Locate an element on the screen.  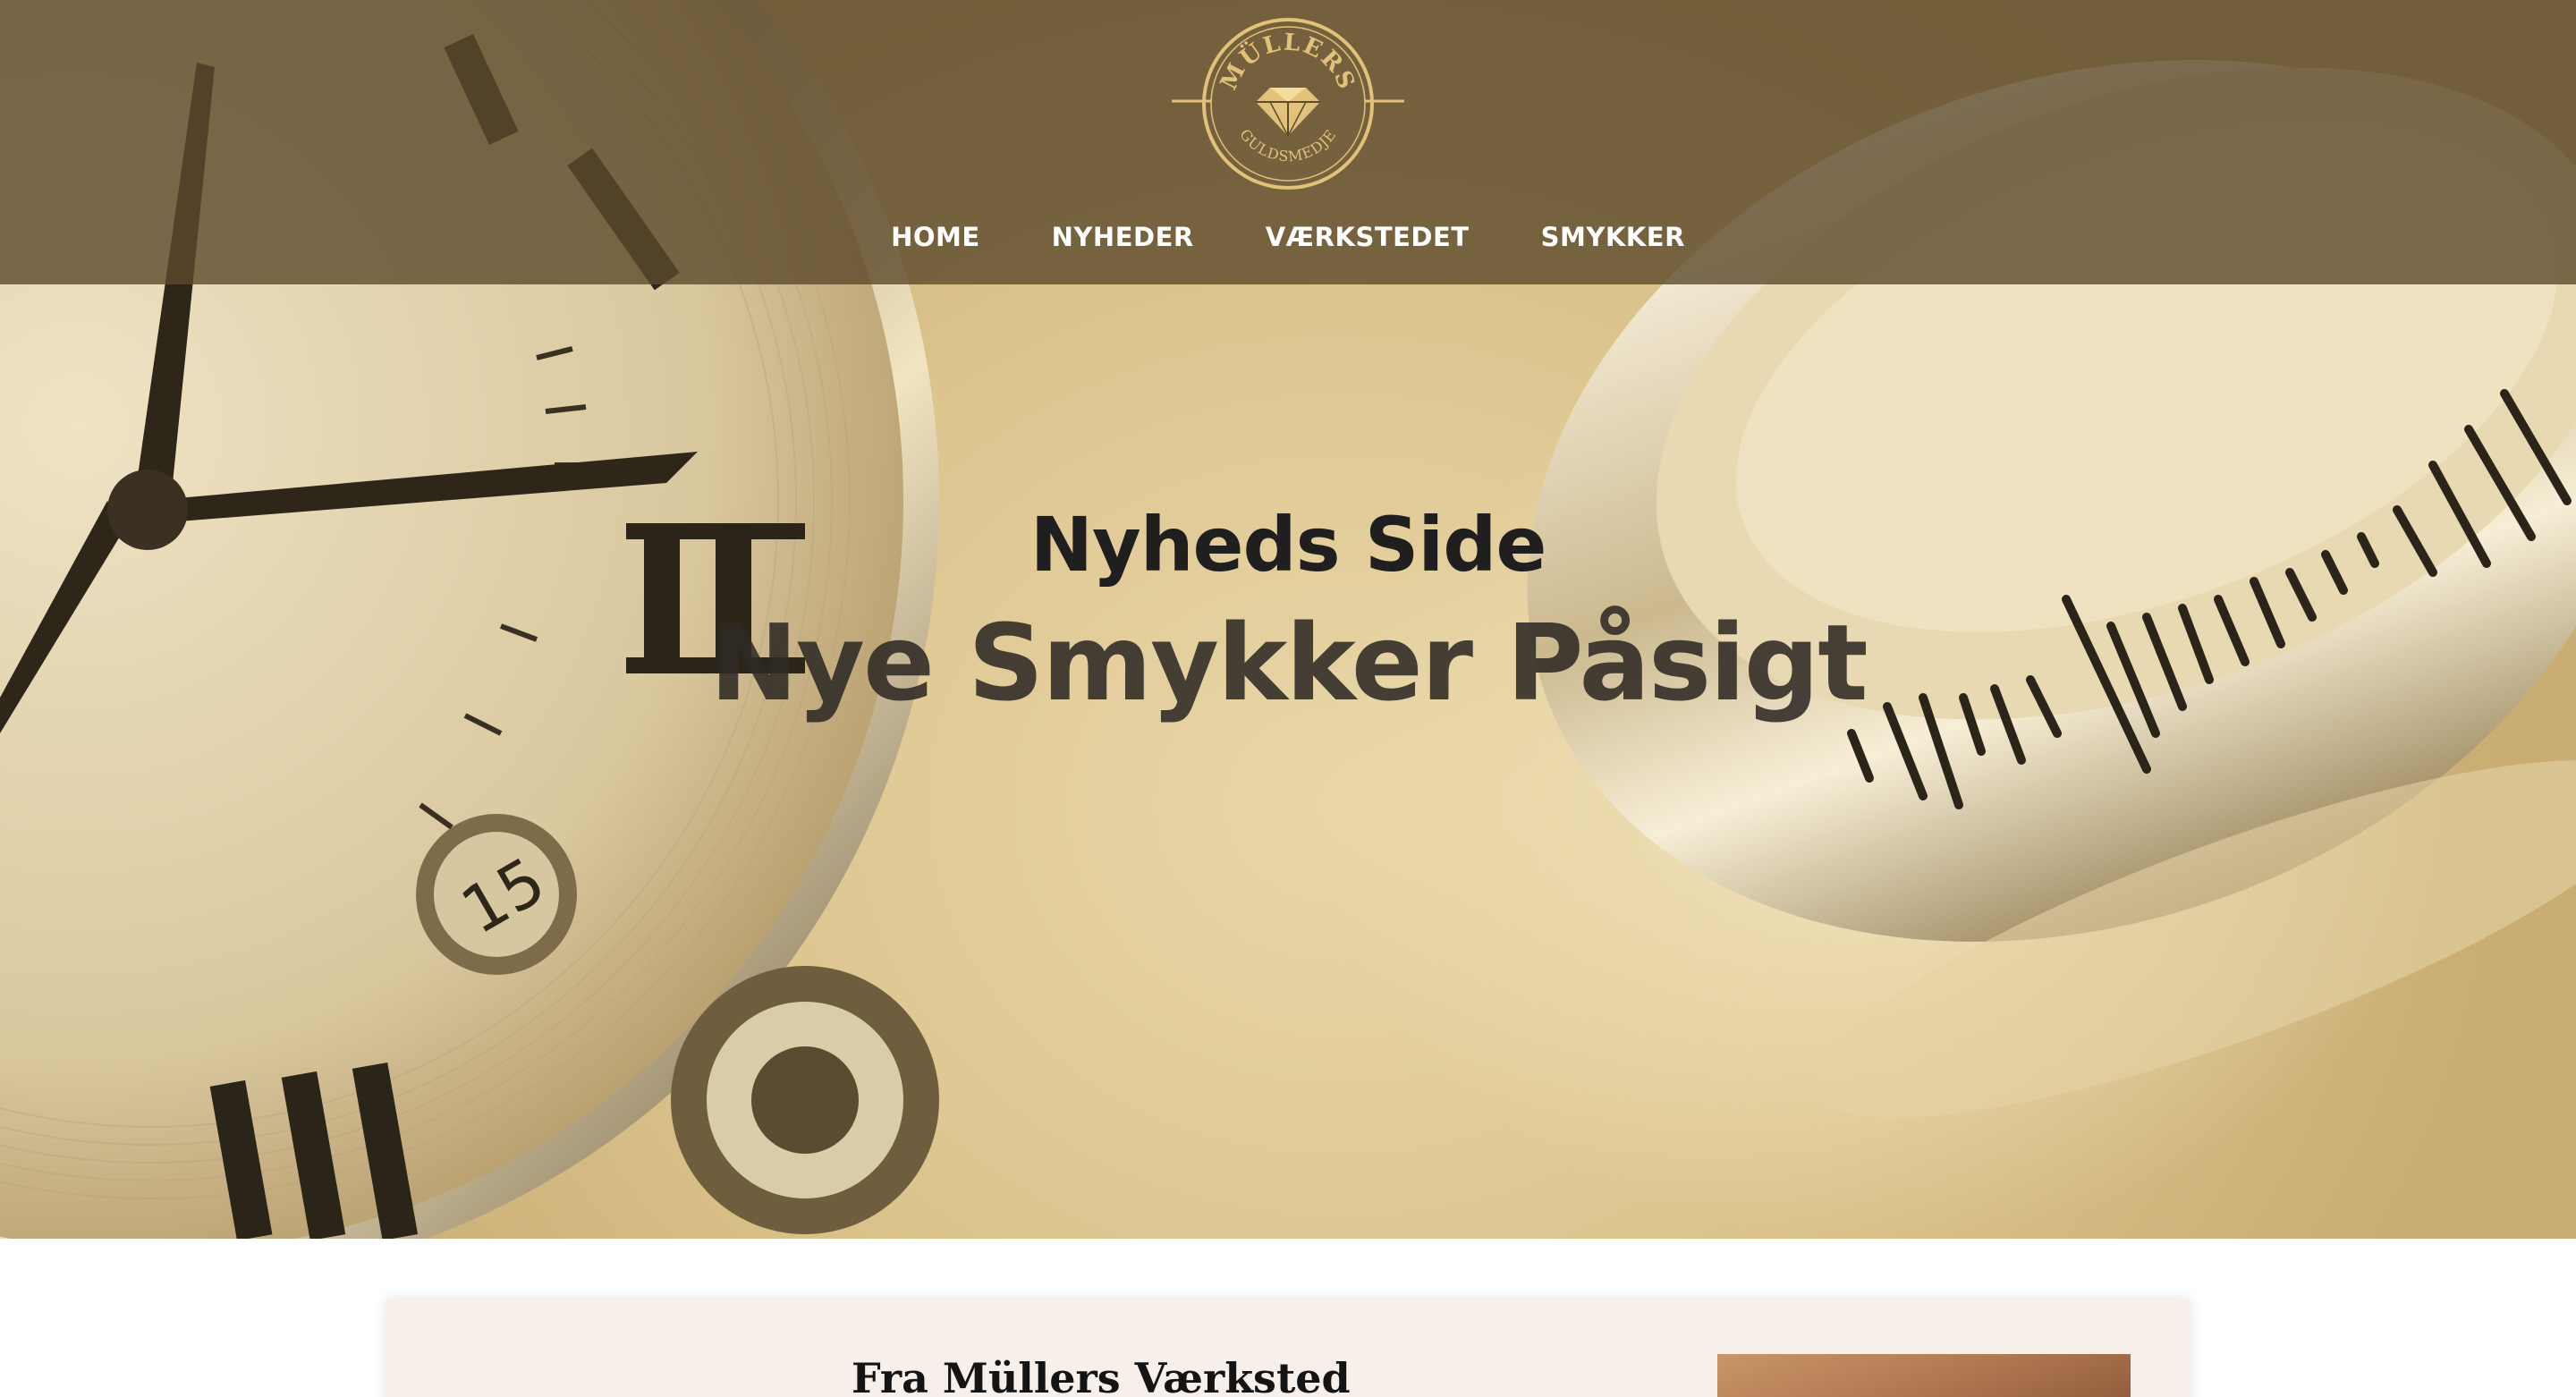
main-nav: HOME NYHEDER VÆRKSTEDET SMYKKER is located at coordinates (1288, 237).